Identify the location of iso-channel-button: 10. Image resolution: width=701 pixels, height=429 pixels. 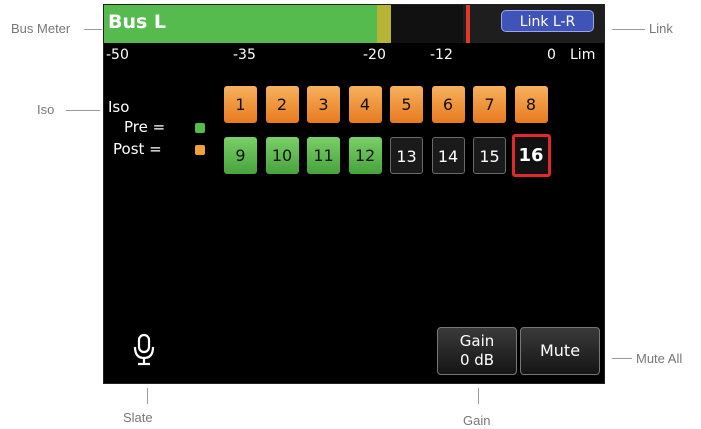
(282, 155).